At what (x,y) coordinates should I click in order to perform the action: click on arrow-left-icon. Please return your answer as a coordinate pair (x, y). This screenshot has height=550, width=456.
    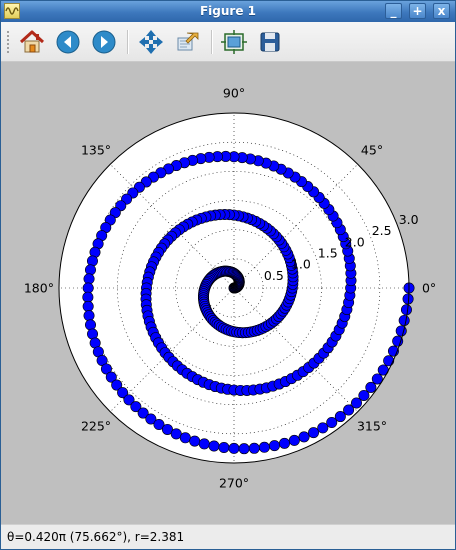
    Looking at the image, I should click on (68, 42).